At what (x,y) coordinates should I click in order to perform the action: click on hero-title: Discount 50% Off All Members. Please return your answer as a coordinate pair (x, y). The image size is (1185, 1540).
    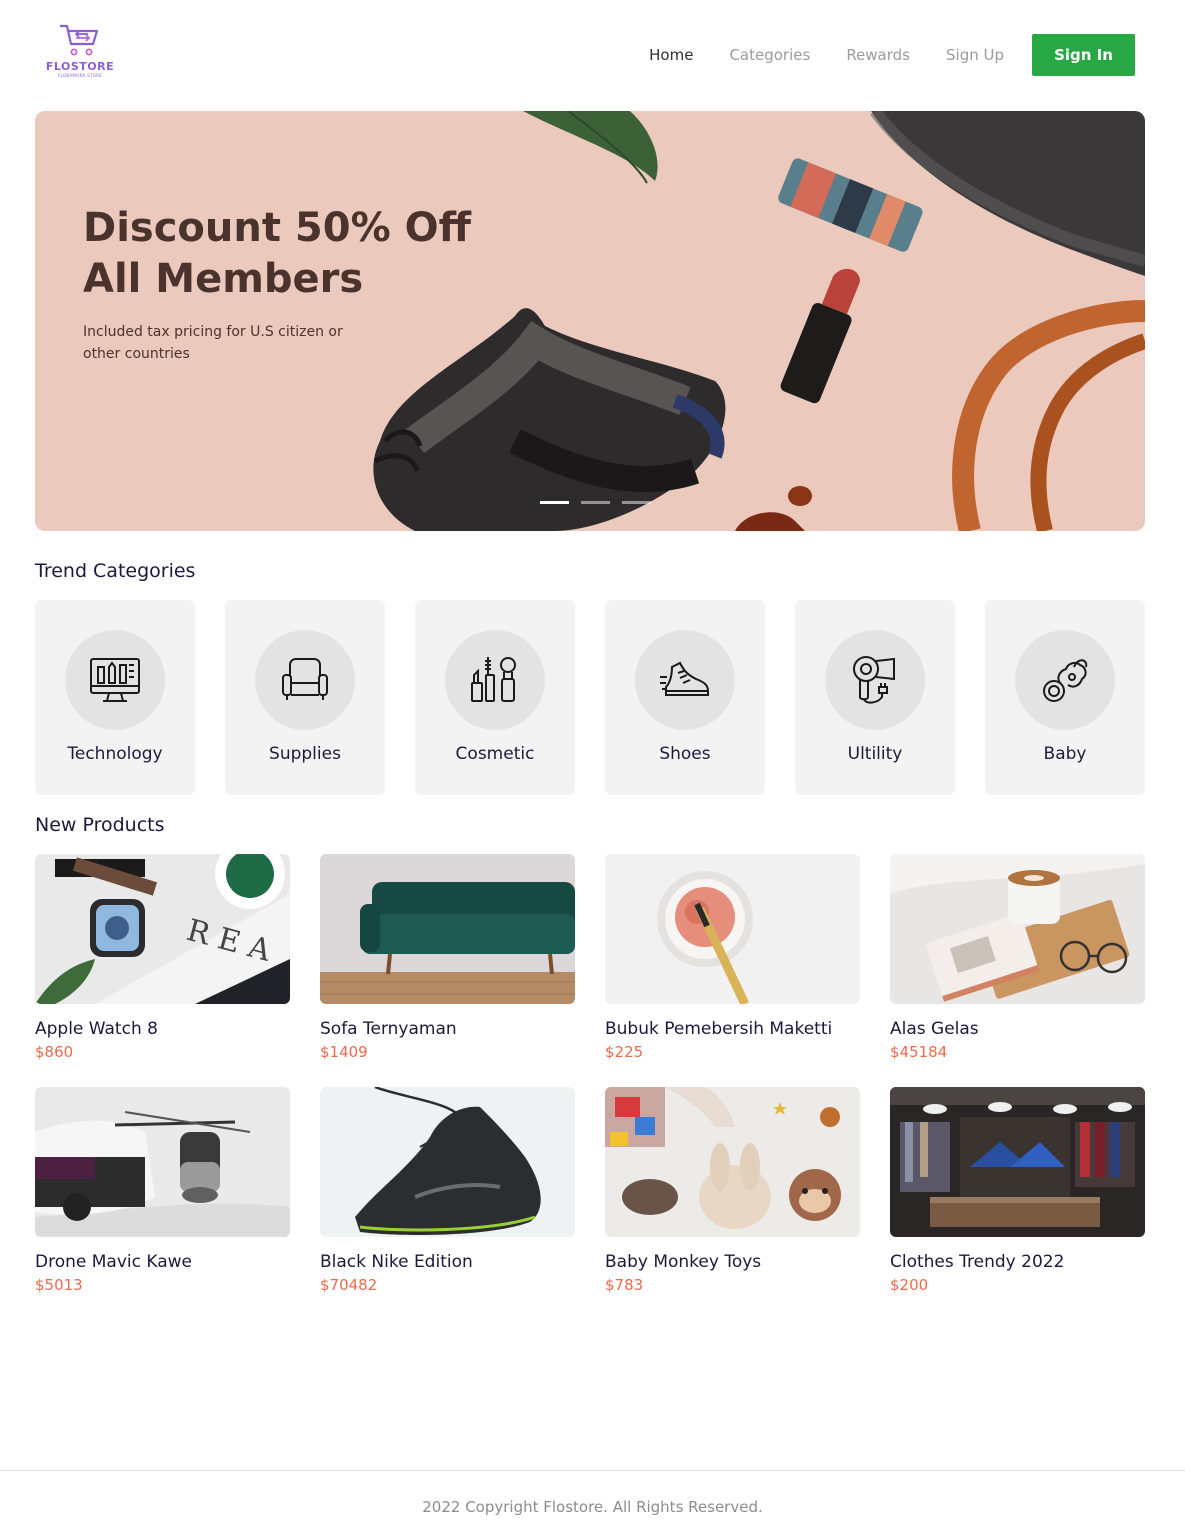
    Looking at the image, I should click on (313, 254).